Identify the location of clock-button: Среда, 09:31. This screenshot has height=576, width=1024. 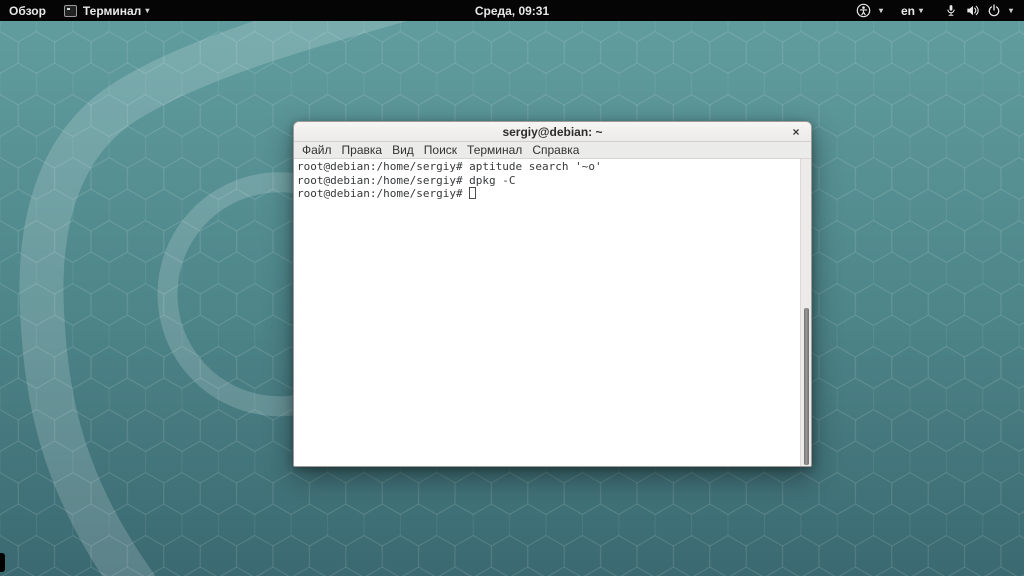
(512, 10).